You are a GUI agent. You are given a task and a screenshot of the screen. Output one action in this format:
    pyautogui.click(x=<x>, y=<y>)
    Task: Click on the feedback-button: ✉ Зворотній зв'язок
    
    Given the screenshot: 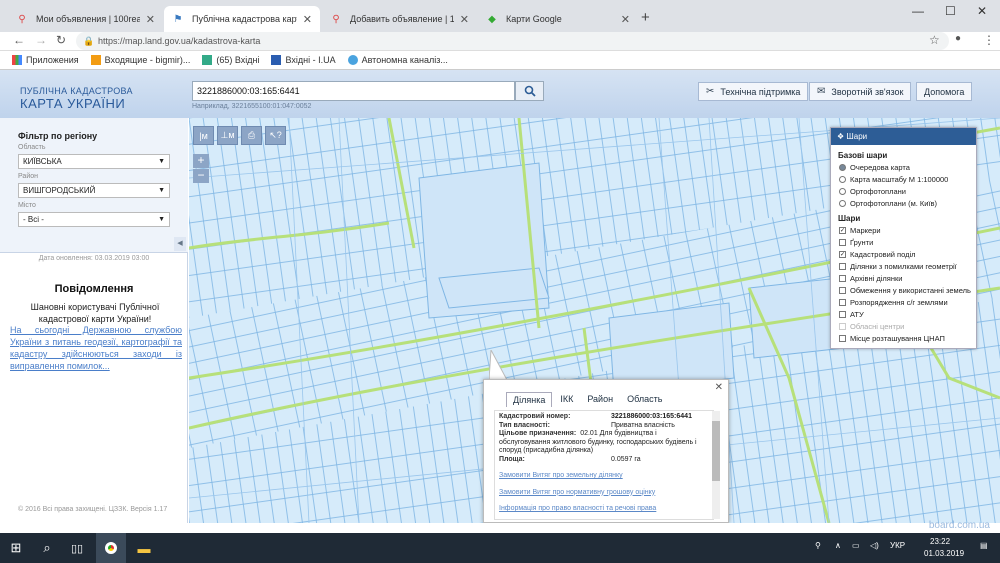 What is the action you would take?
    pyautogui.click(x=860, y=91)
    